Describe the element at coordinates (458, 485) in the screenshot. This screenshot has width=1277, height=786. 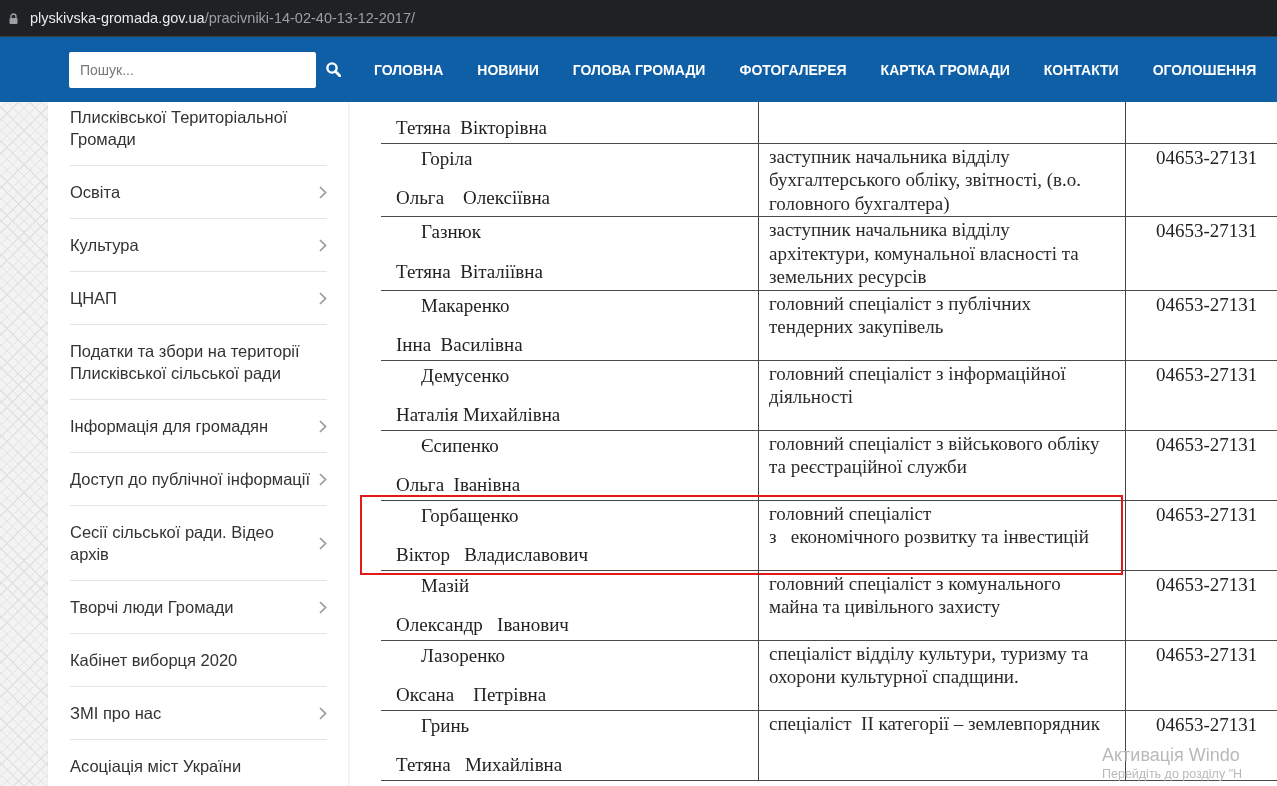
I see `staff-name: Ольга Іванівна` at that location.